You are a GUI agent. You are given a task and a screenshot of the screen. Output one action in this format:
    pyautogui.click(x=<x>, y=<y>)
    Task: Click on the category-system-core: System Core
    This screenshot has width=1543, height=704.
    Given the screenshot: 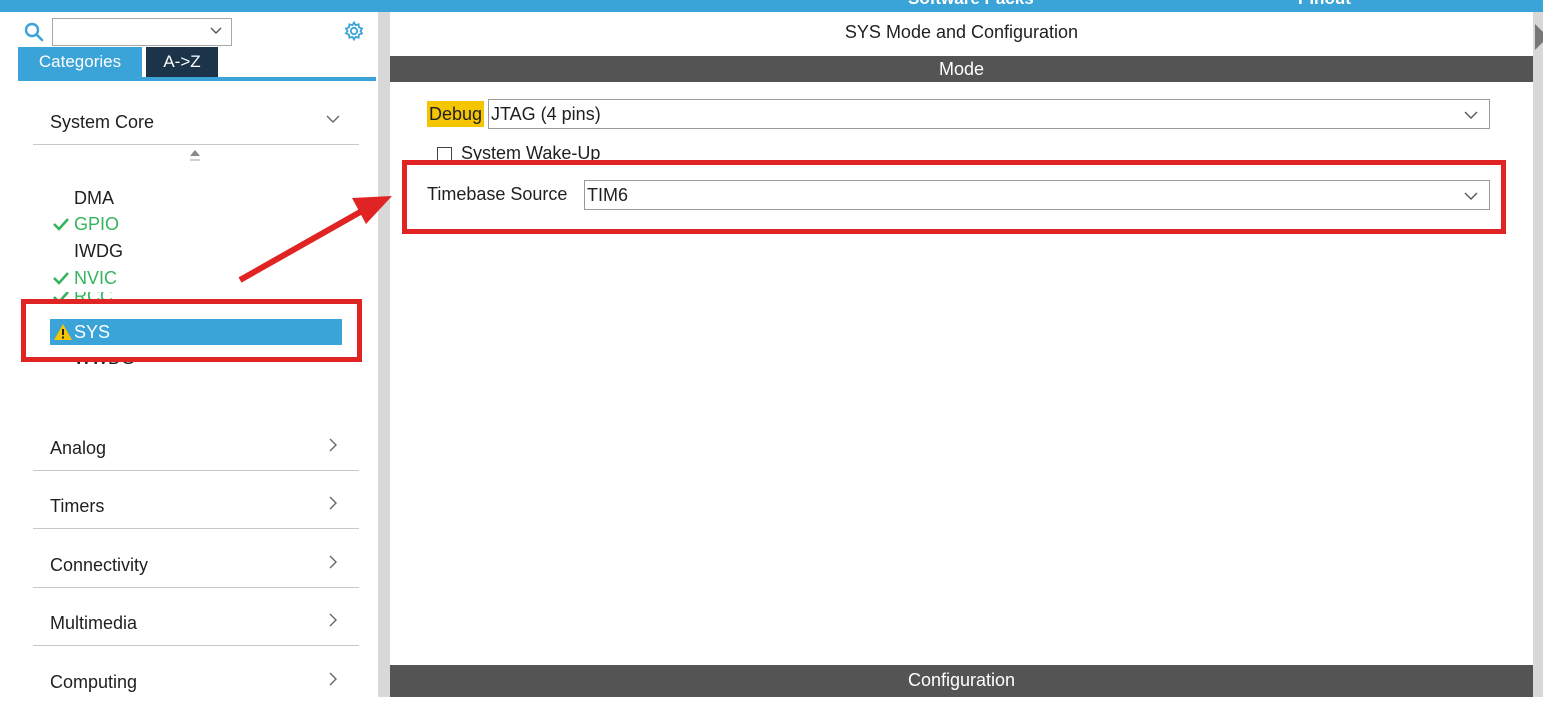 What is the action you would take?
    pyautogui.click(x=196, y=121)
    